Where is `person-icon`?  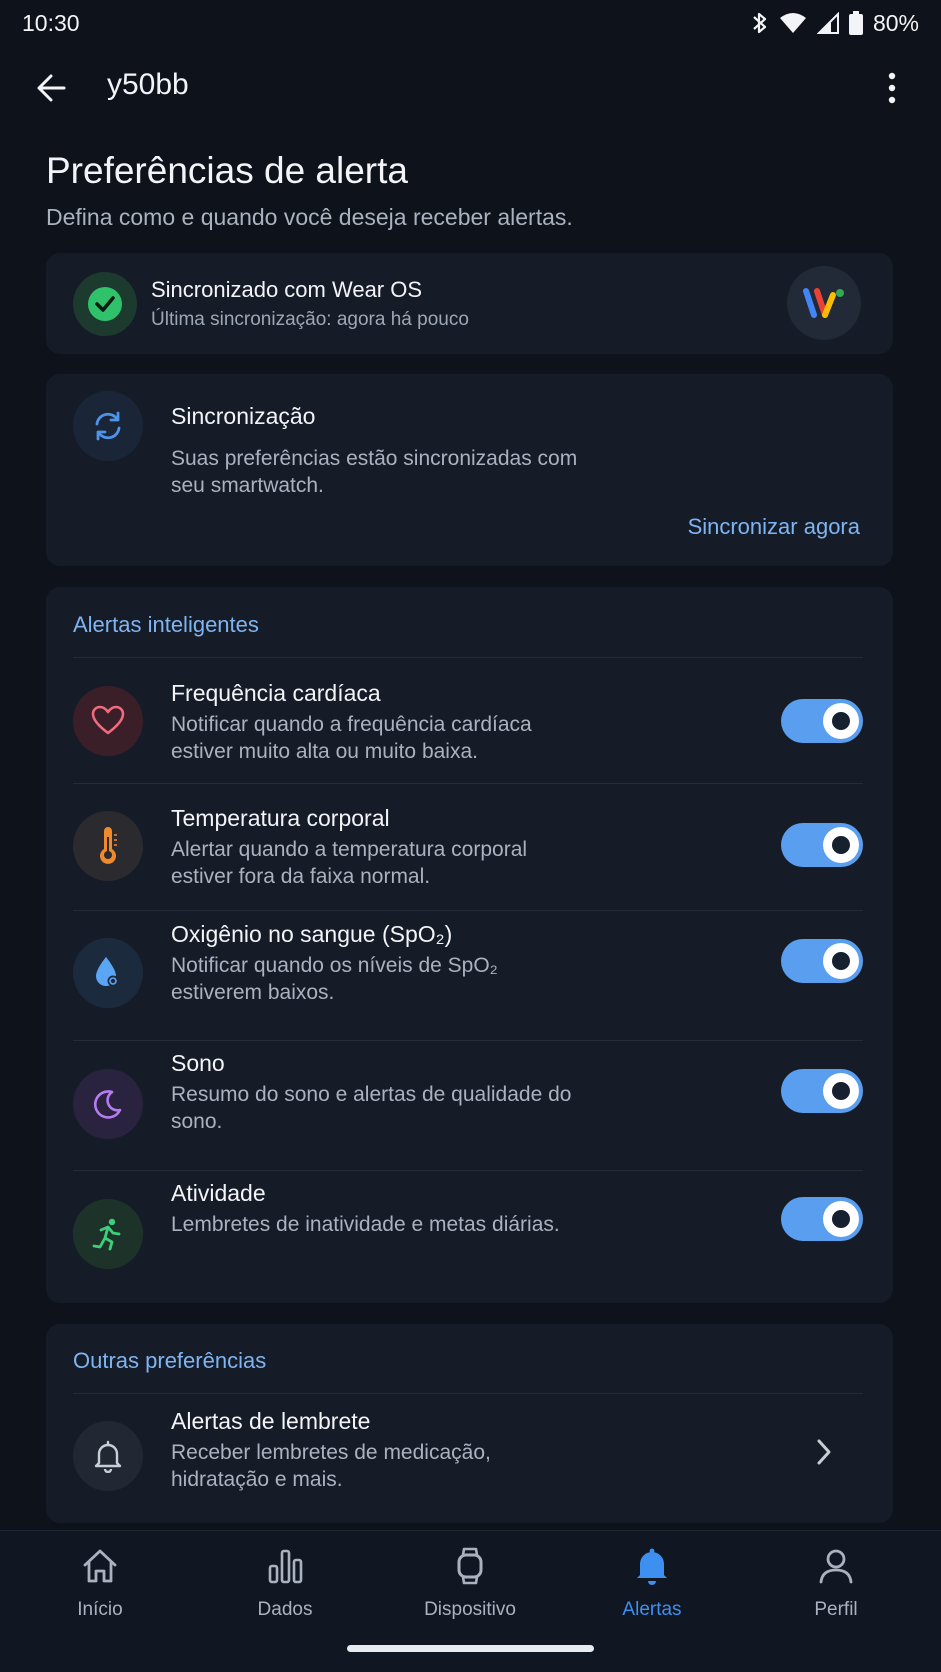
person-icon is located at coordinates (836, 1568).